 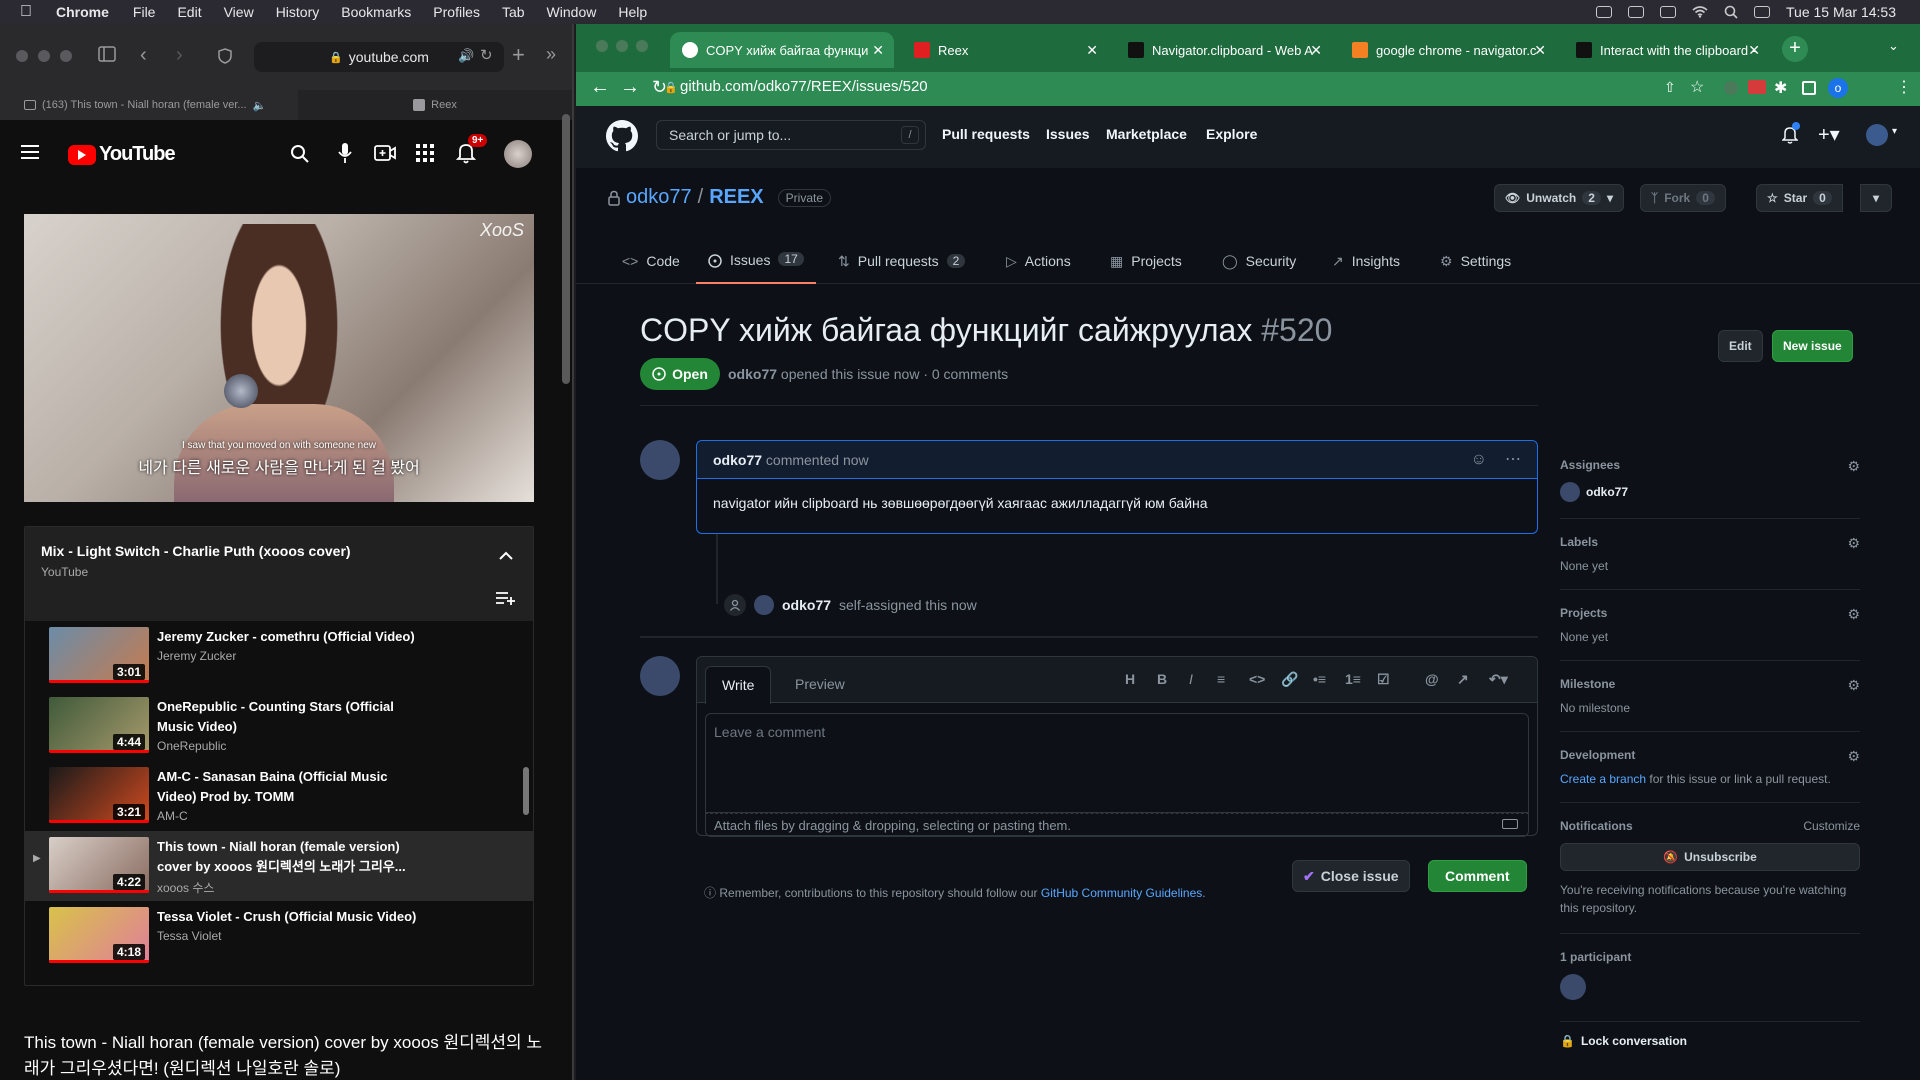 What do you see at coordinates (1780, 88) in the screenshot?
I see `puzzle-extensions-icon: ✱` at bounding box center [1780, 88].